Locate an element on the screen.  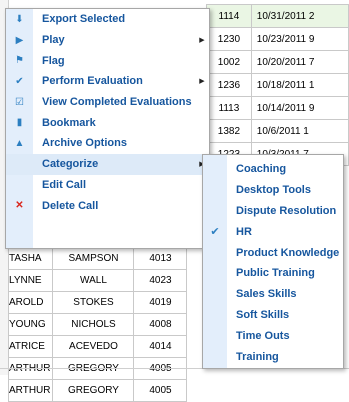
menu-item-view-completed-evaluations: ☑ View Completed Evaluations is located at coordinates (107, 102).